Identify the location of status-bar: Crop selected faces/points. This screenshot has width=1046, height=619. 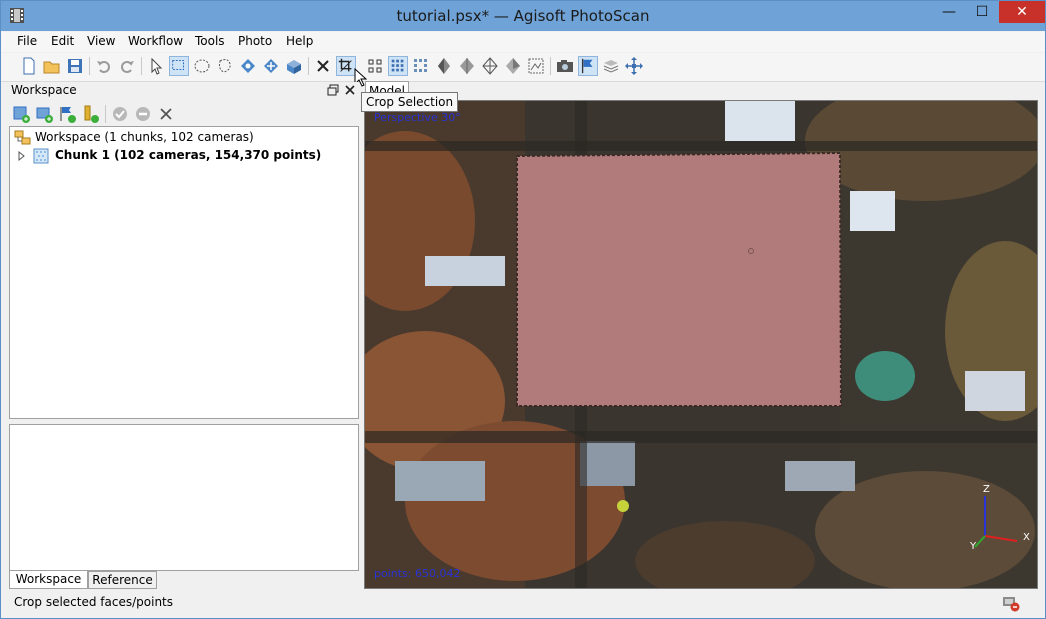
(523, 605).